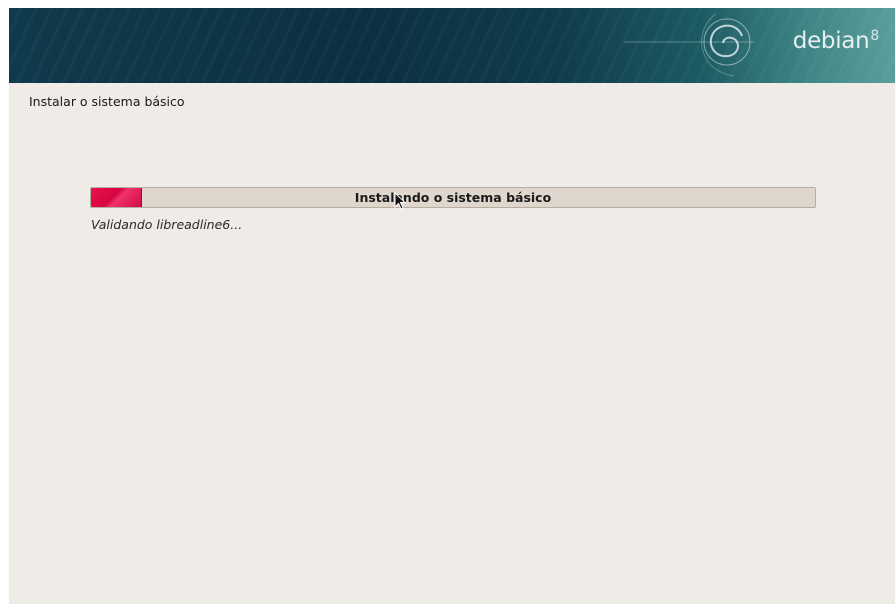  Describe the element at coordinates (874, 36) in the screenshot. I see `brand-version: 8` at that location.